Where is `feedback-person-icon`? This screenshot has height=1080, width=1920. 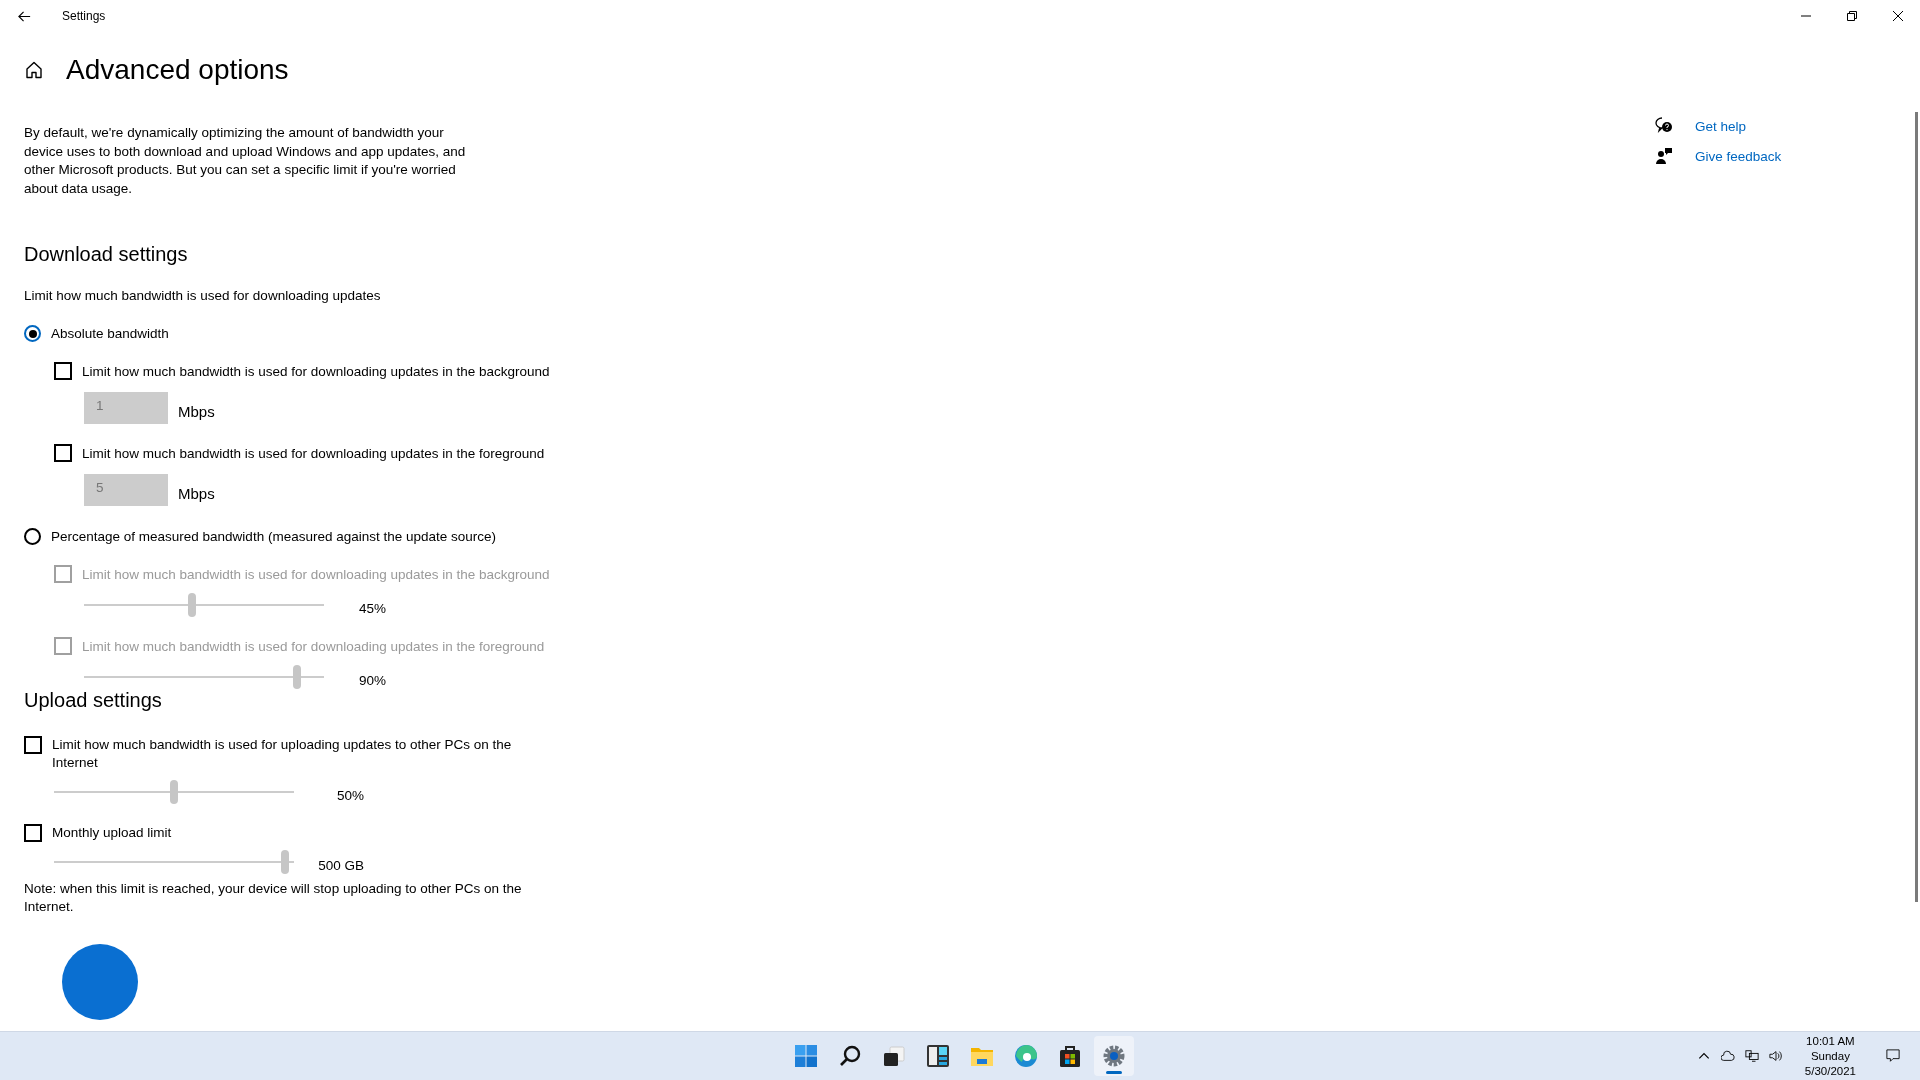
feedback-person-icon is located at coordinates (1664, 156).